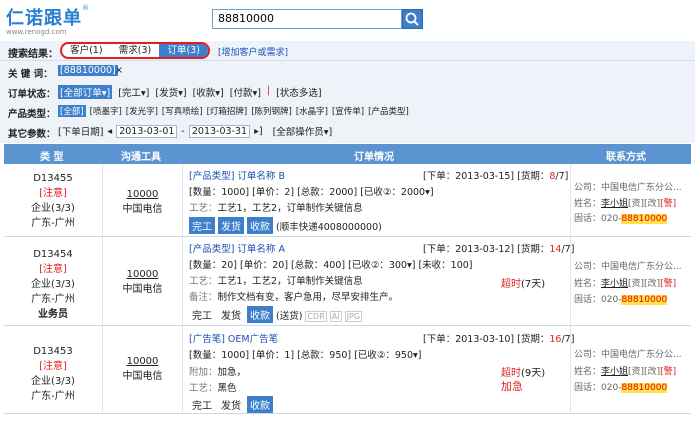 This screenshot has height=422, width=695. Describe the element at coordinates (53, 254) in the screenshot. I see `order-id: D13454` at that location.